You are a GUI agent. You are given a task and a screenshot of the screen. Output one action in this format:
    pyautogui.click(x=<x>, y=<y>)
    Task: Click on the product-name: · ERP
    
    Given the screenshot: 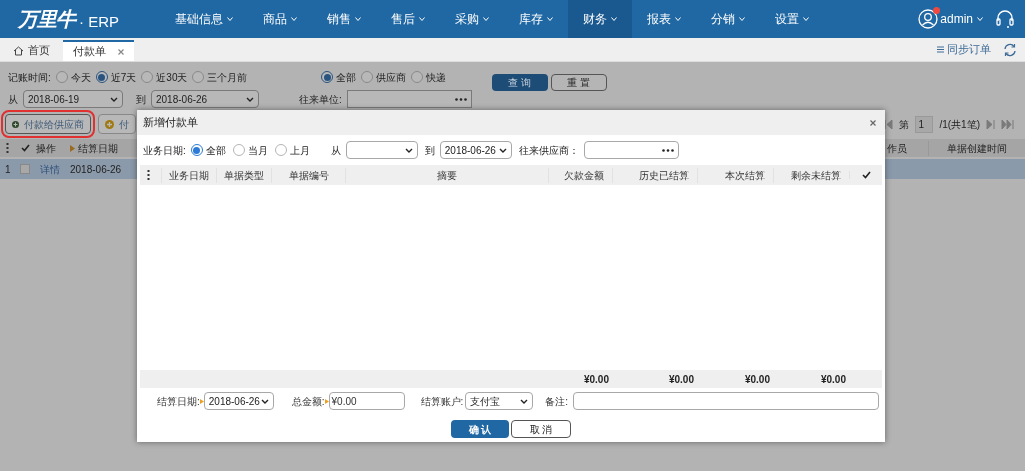 What is the action you would take?
    pyautogui.click(x=99, y=21)
    